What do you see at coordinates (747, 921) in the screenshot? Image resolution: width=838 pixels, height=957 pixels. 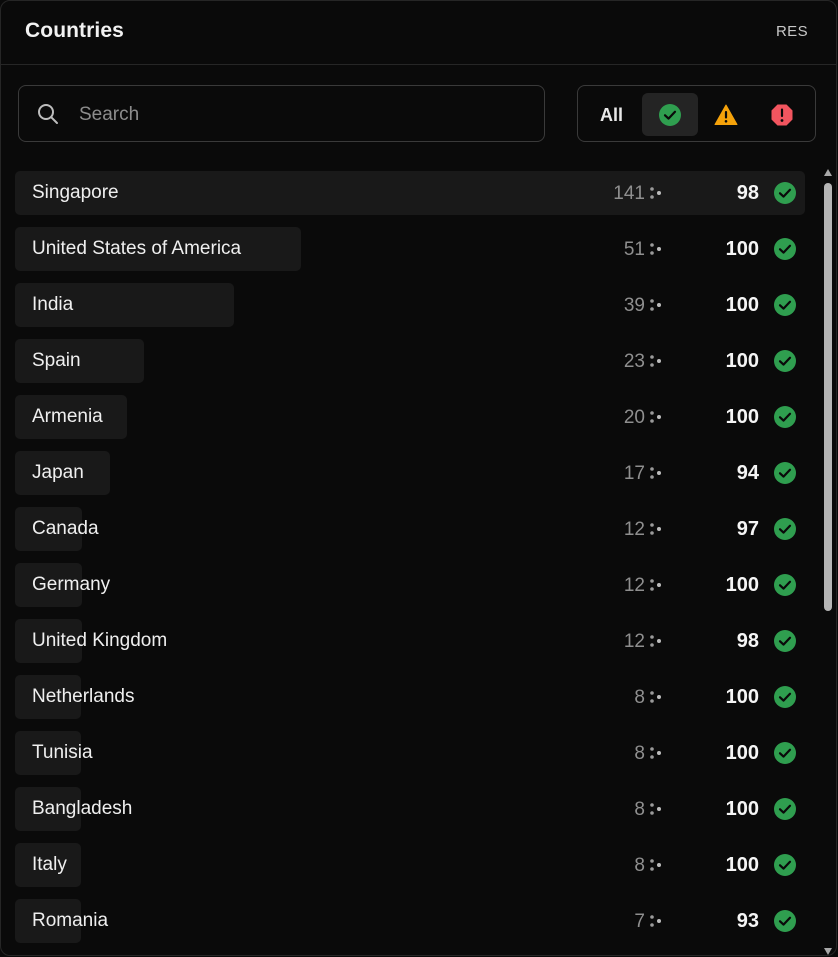 I see `uptime-score: 93` at bounding box center [747, 921].